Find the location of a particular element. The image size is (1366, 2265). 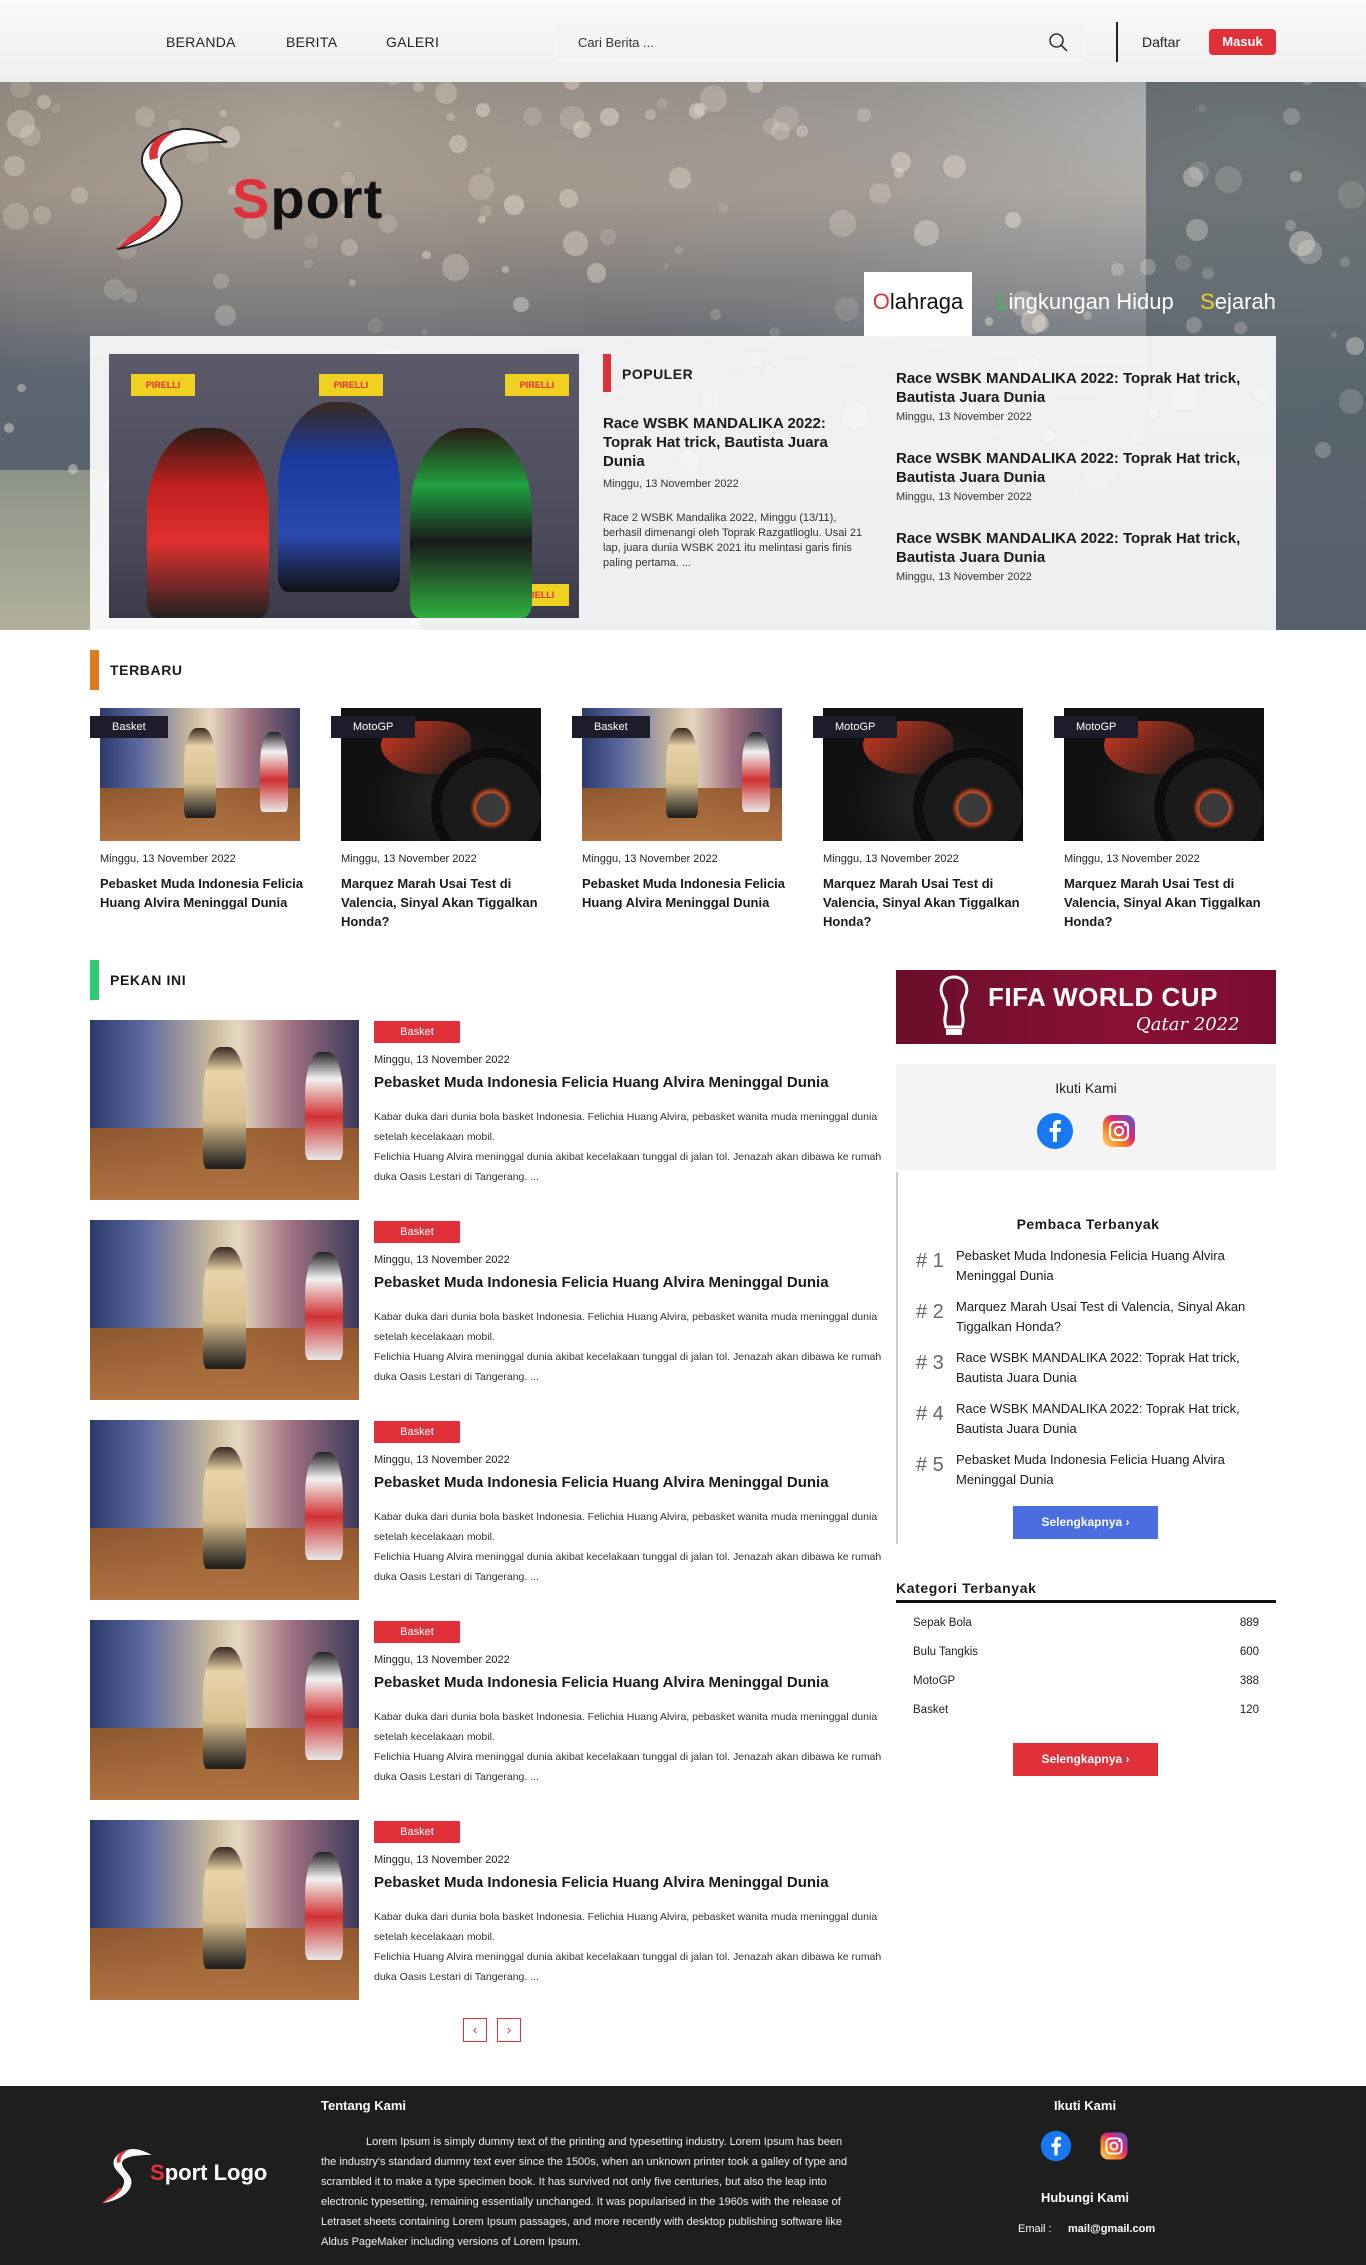

rank-number: # 4 is located at coordinates (930, 1414).